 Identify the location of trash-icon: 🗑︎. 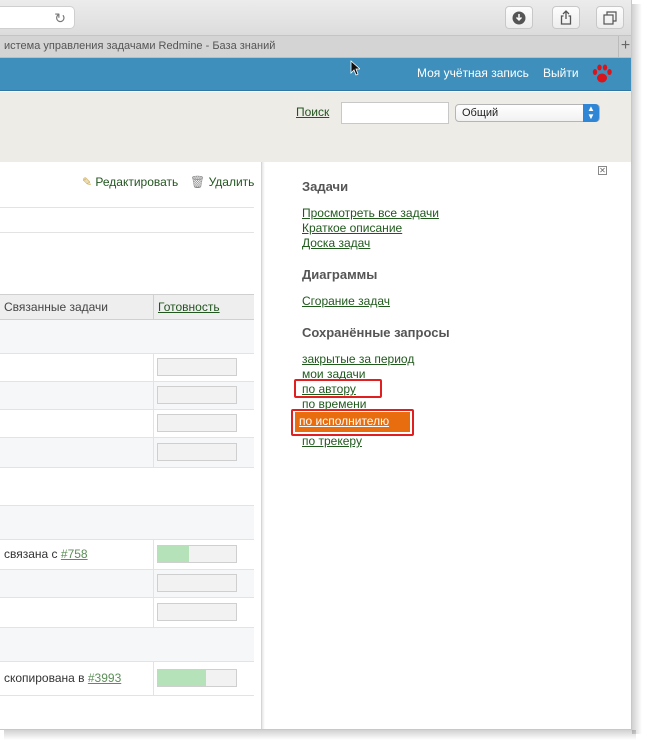
(198, 182).